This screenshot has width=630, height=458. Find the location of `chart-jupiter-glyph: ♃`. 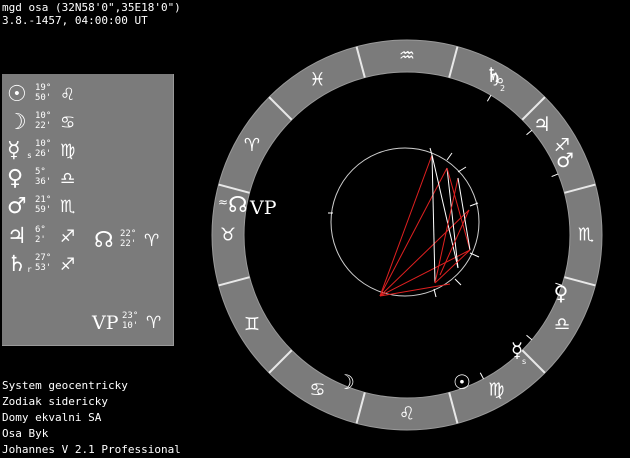

chart-jupiter-glyph: ♃ is located at coordinates (542, 124).